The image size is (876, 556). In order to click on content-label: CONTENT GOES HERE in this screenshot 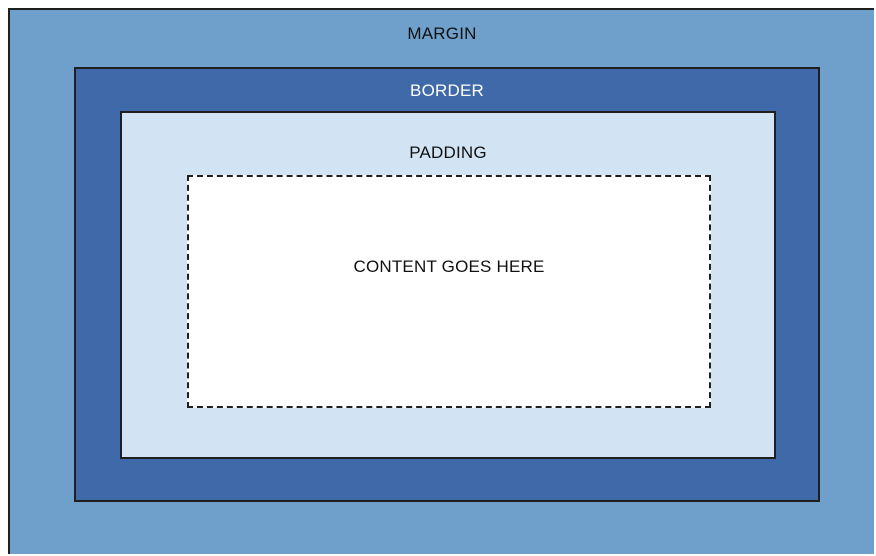, I will do `click(449, 266)`.